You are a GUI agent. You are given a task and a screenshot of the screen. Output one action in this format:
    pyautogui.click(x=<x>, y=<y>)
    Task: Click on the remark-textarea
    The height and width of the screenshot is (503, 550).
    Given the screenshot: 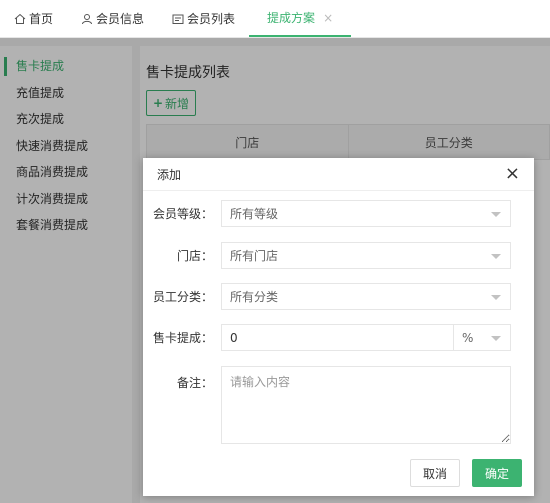 What is the action you would take?
    pyautogui.click(x=366, y=405)
    